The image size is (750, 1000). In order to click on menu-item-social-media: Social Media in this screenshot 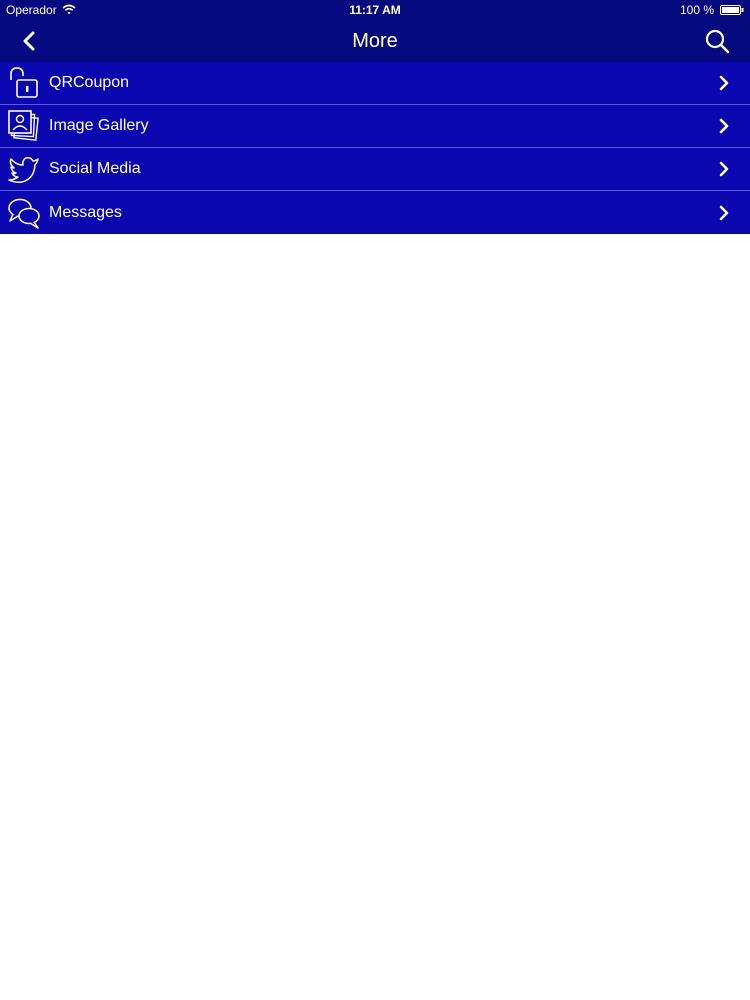, I will do `click(375, 169)`.